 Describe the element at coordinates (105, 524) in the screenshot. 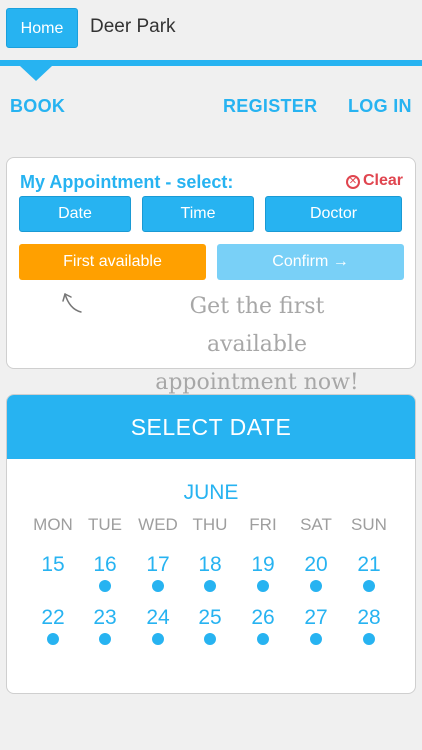

I see `weekday-label: TUE` at that location.